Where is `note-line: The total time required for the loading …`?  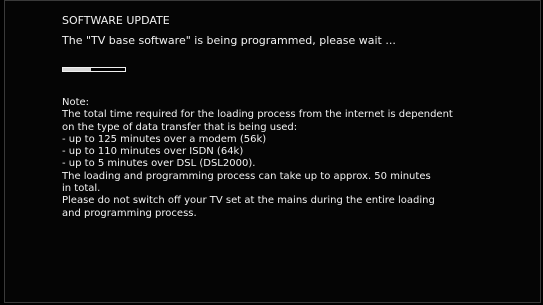
note-line: The total time required for the loading … is located at coordinates (257, 115).